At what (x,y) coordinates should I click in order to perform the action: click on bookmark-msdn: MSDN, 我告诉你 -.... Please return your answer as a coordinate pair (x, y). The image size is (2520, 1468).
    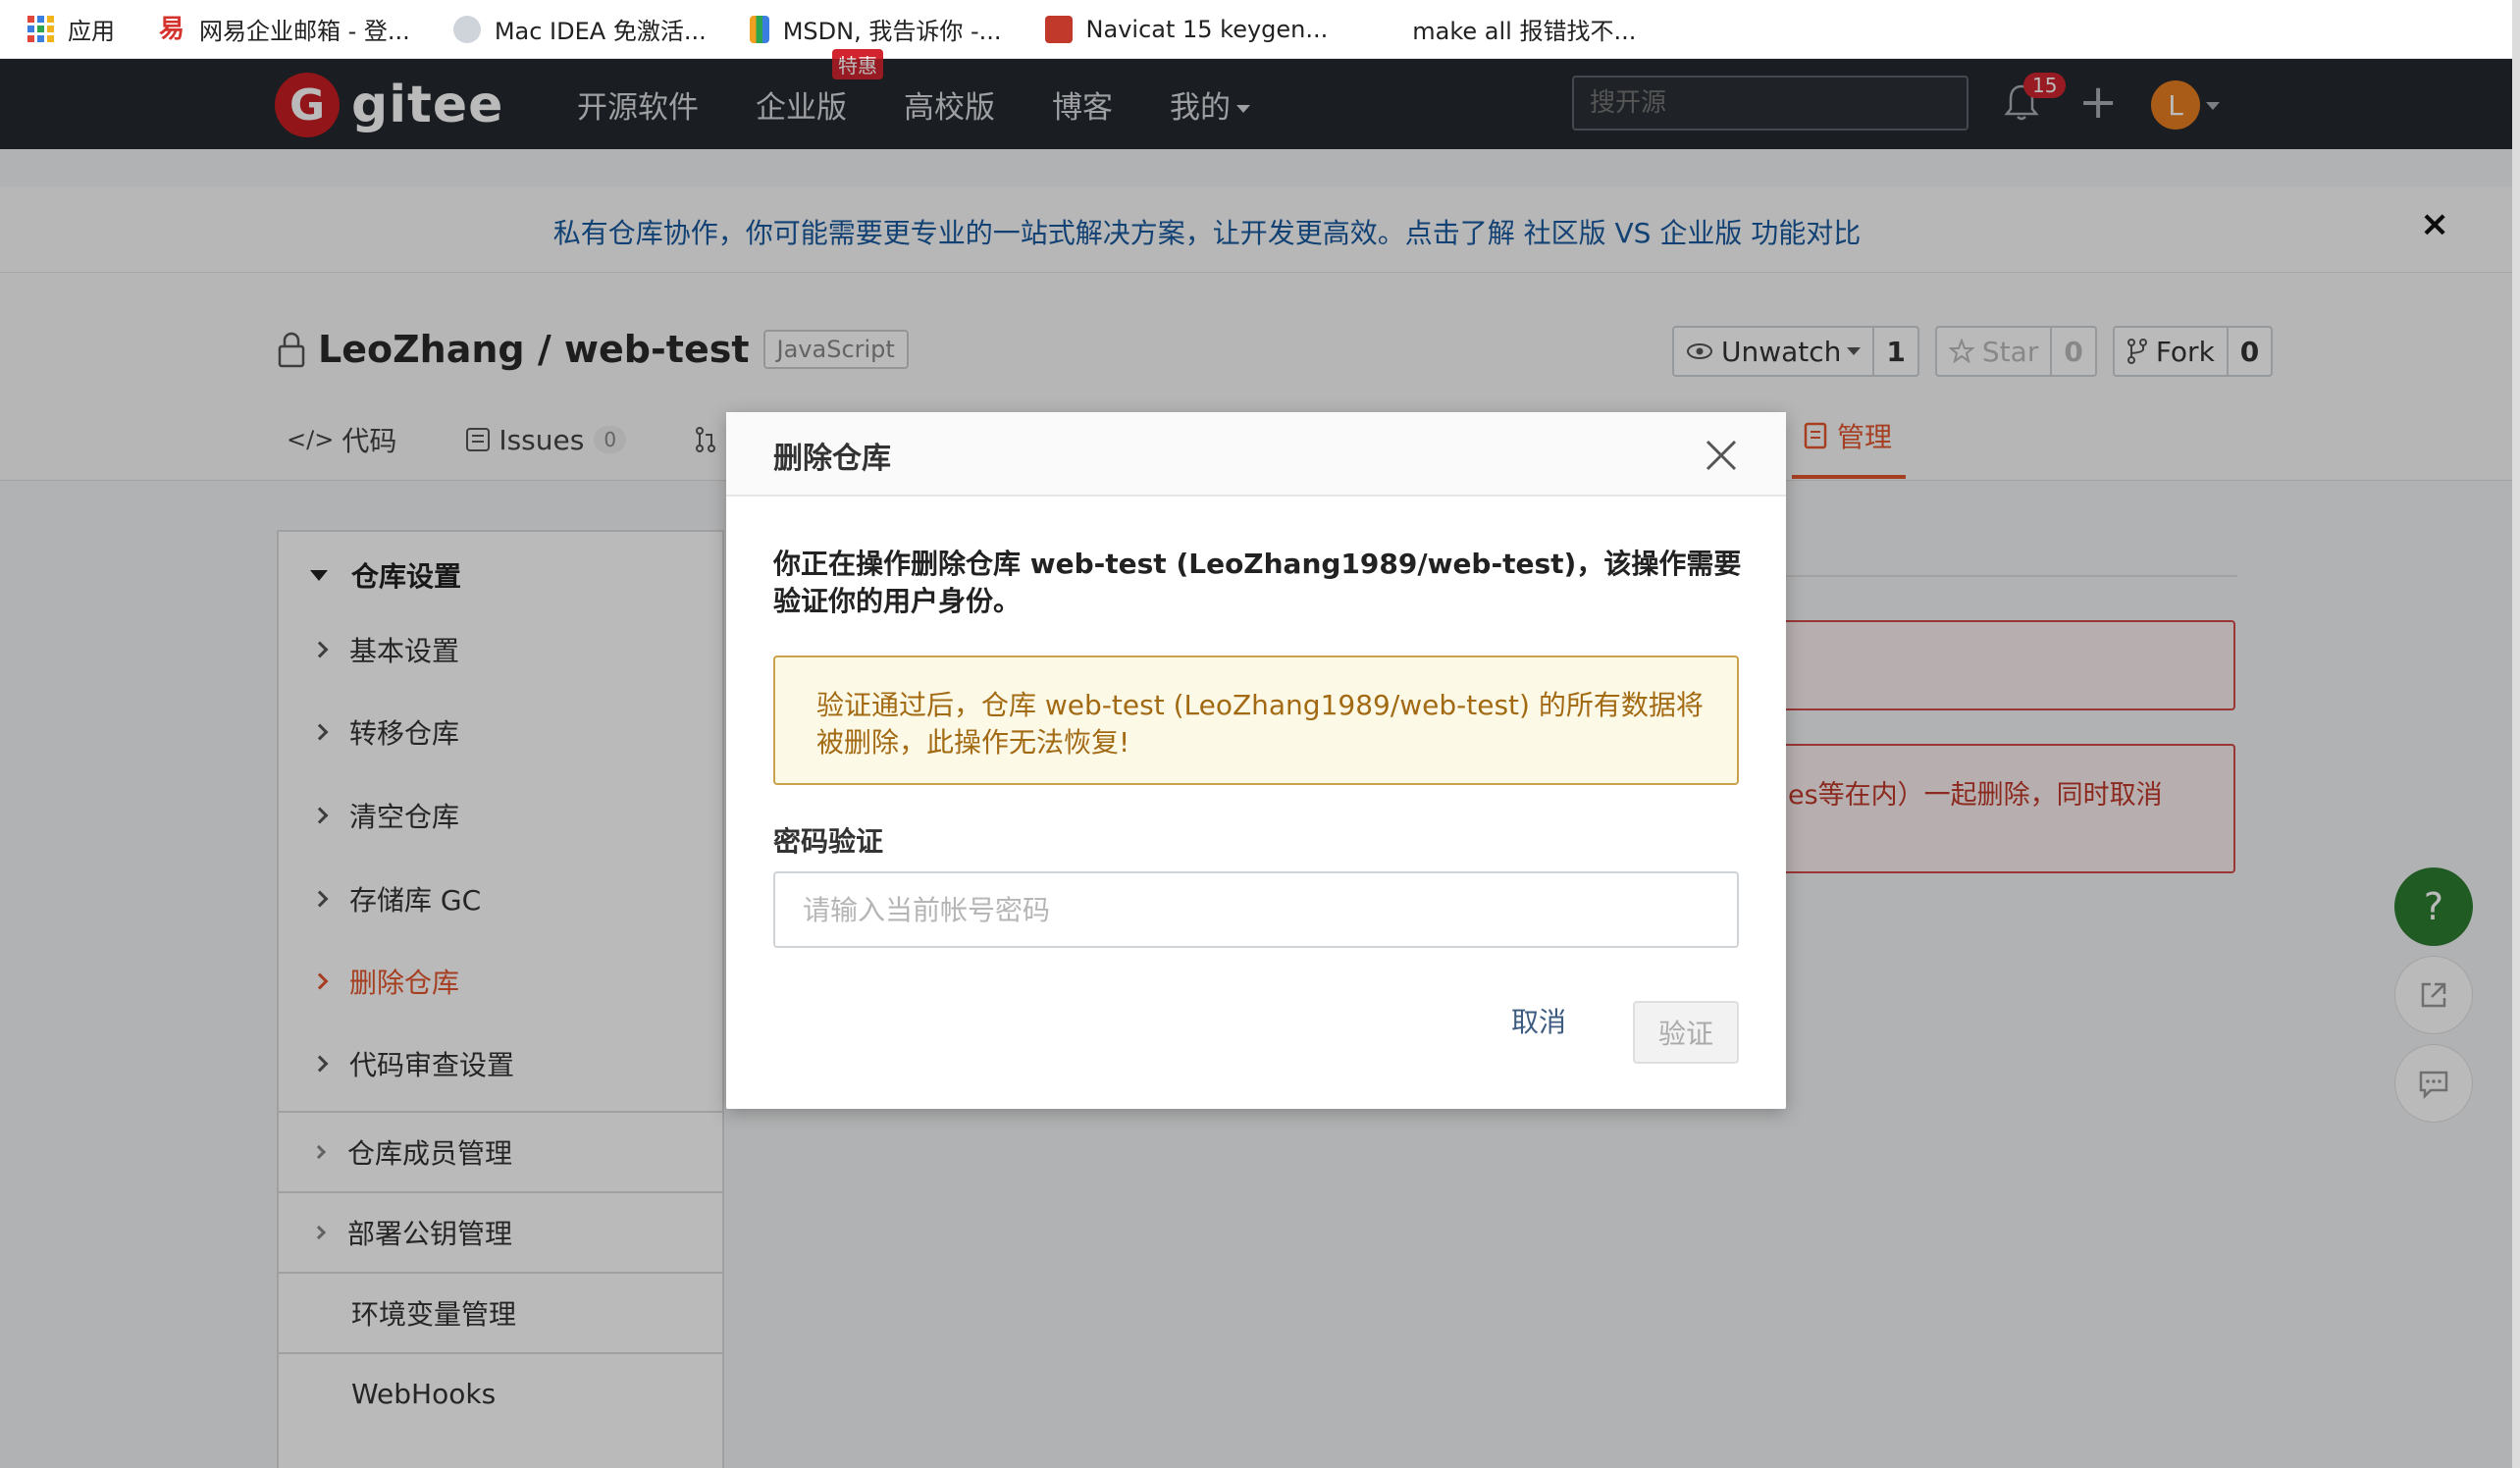
    Looking at the image, I should click on (875, 29).